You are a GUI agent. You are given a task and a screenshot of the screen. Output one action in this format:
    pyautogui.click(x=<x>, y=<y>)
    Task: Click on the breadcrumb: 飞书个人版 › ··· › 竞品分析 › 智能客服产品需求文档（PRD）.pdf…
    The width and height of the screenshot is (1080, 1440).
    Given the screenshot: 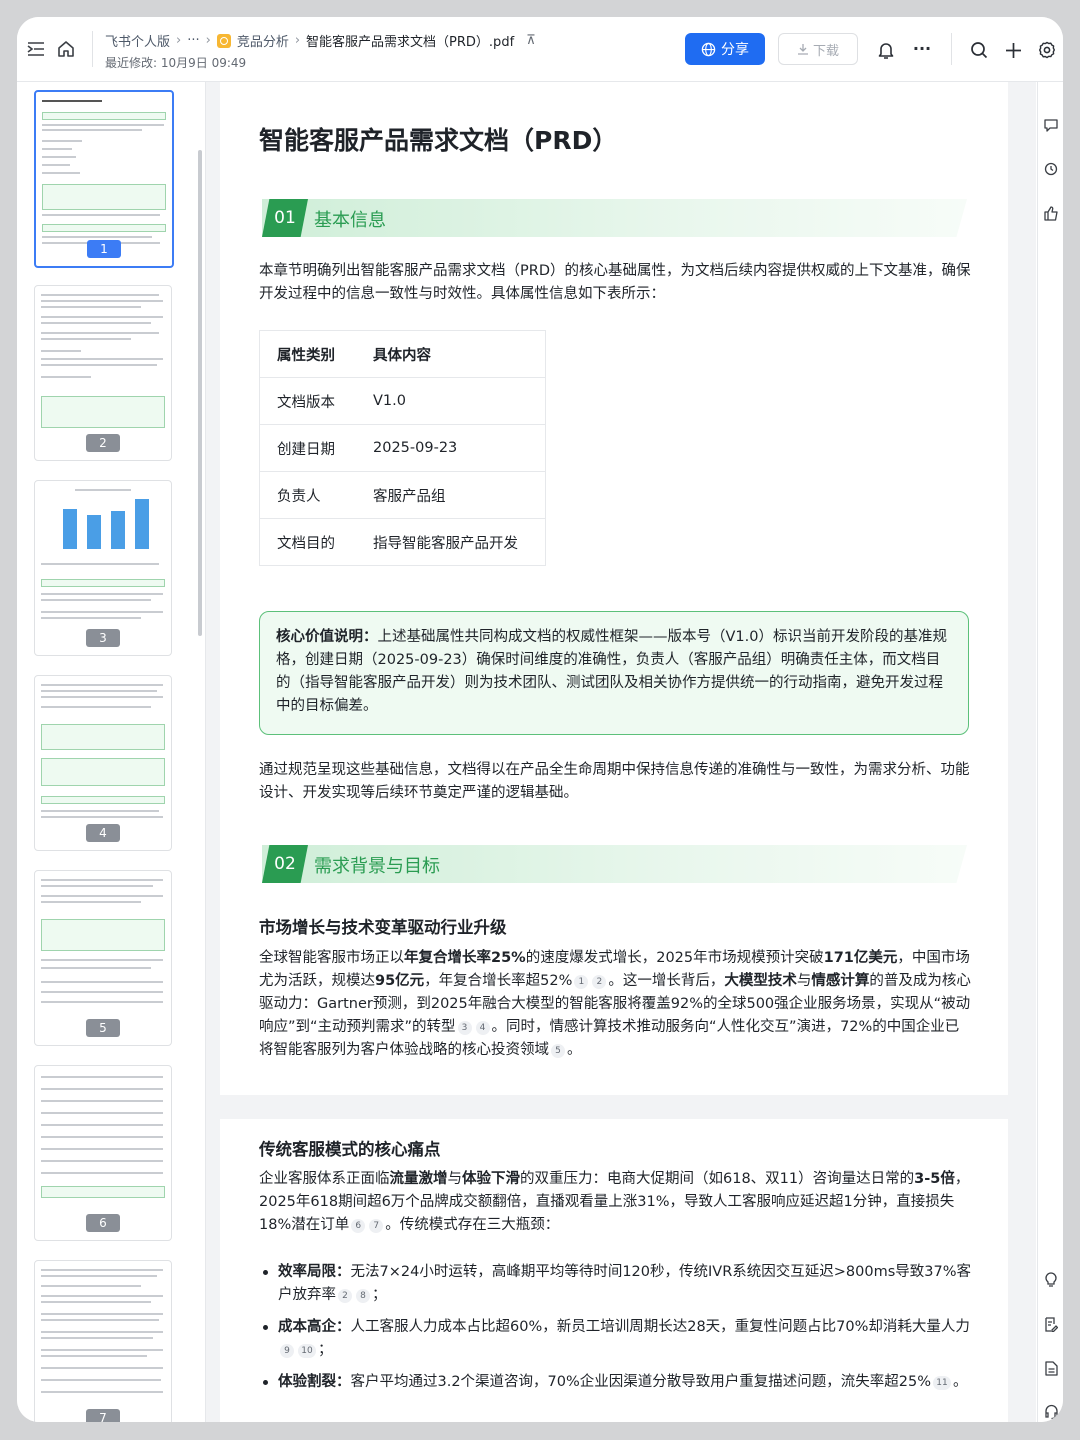 What is the action you would take?
    pyautogui.click(x=320, y=40)
    